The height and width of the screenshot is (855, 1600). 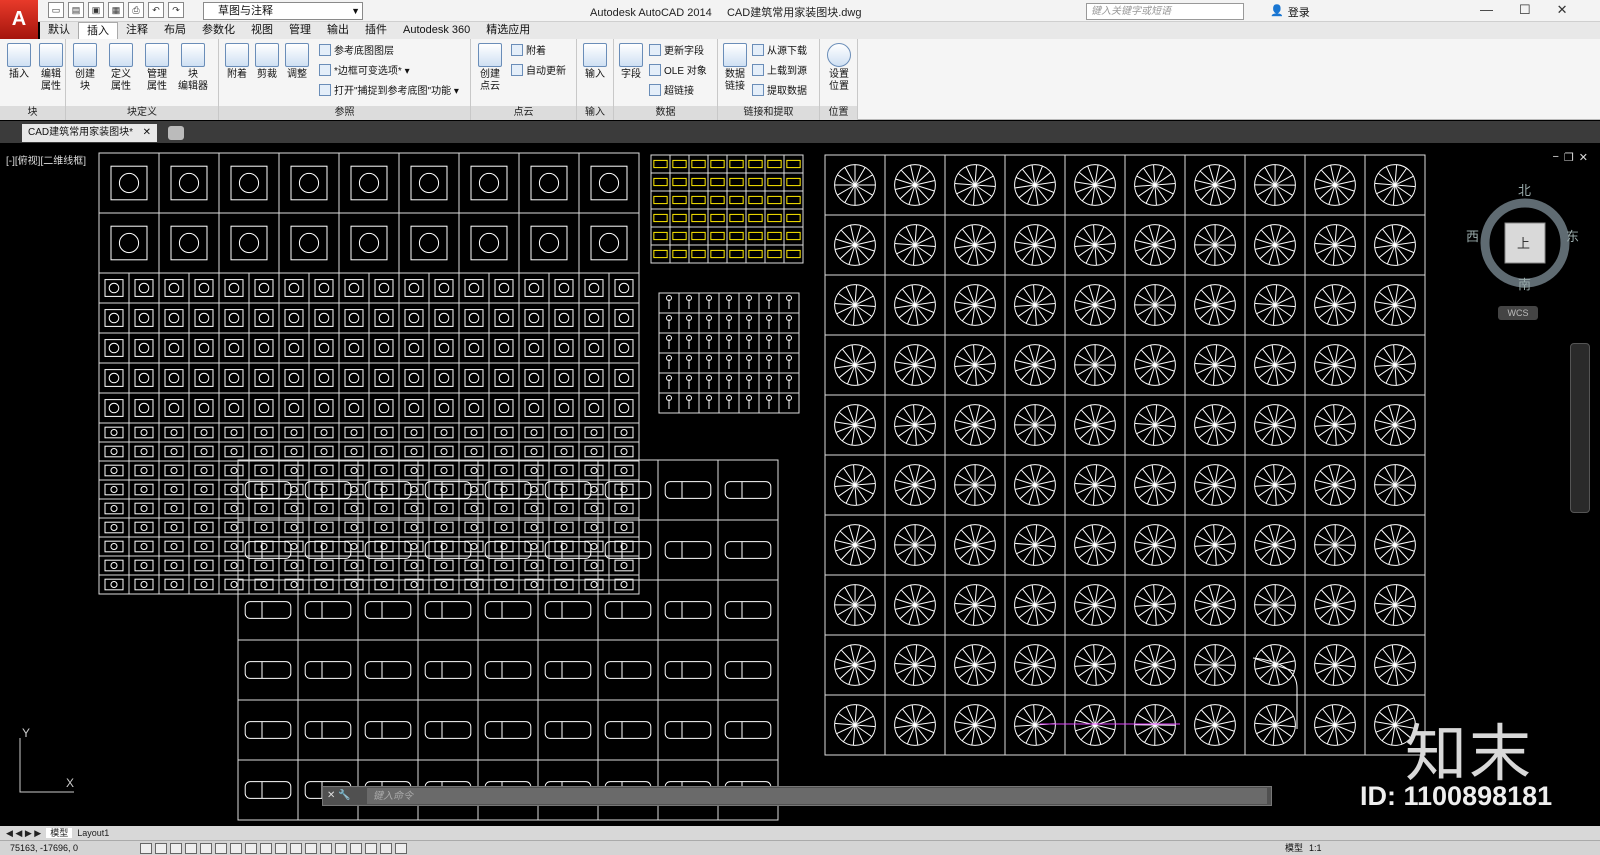 What do you see at coordinates (1518, 313) in the screenshot?
I see `wcs-menu: WCS` at bounding box center [1518, 313].